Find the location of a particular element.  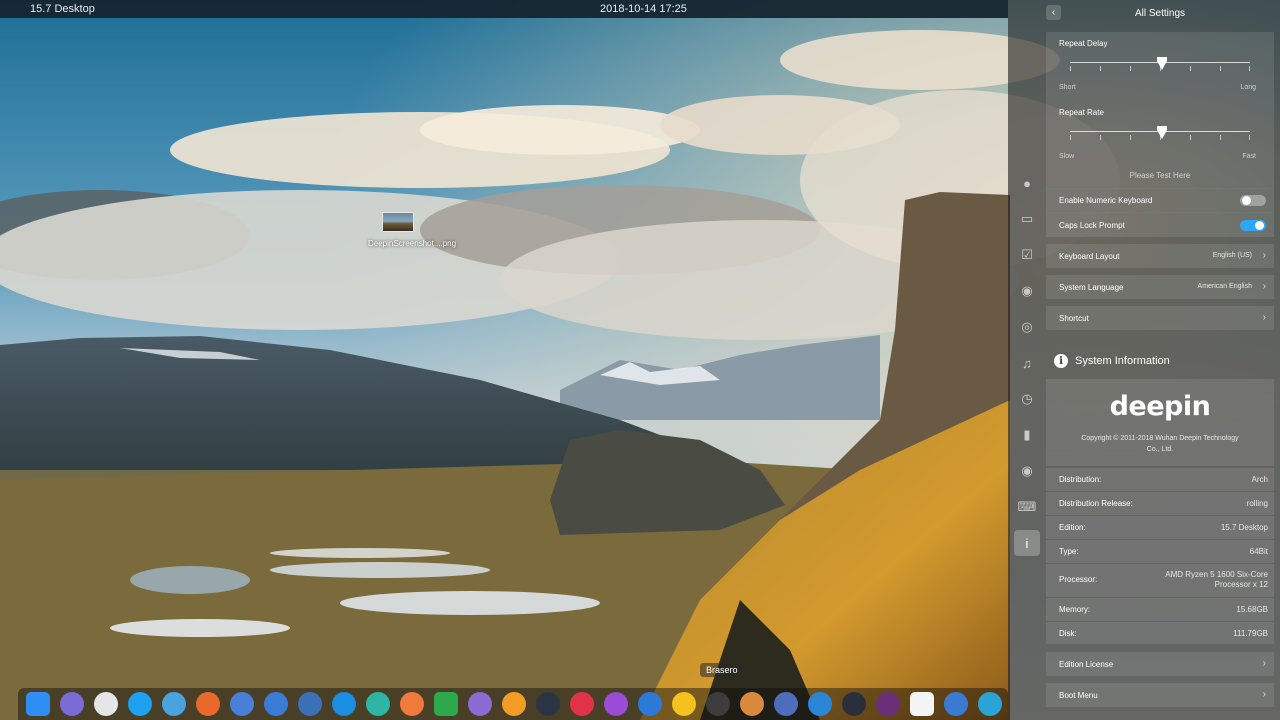

power-icon: ▮ is located at coordinates (1027, 435).